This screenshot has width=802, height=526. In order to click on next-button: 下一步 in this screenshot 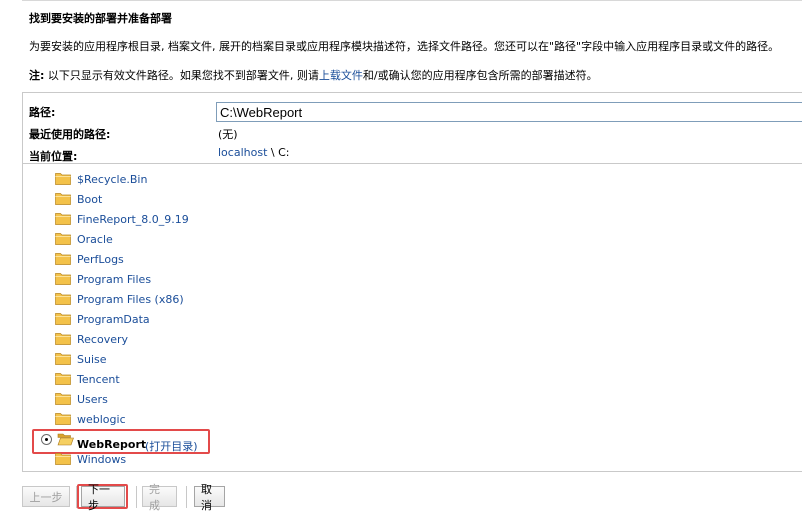, I will do `click(103, 497)`.